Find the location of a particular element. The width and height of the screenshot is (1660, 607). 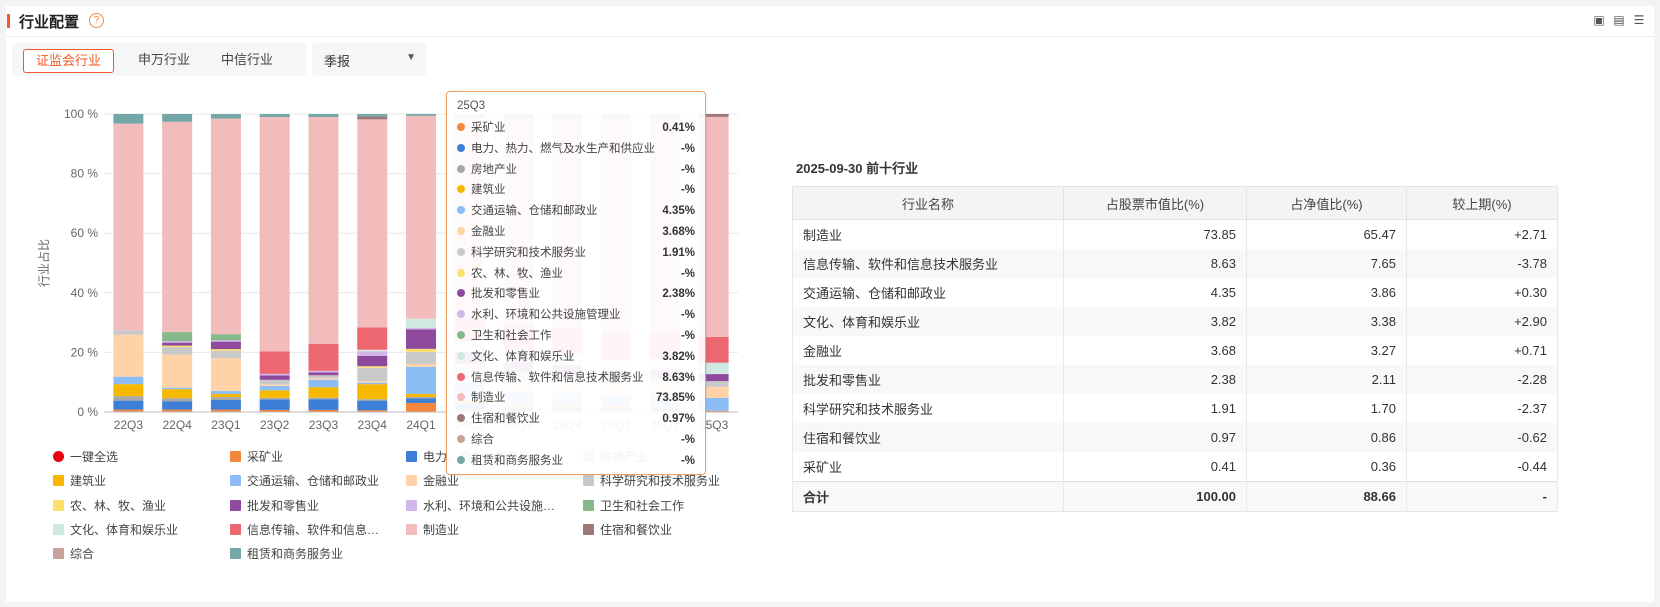

table-row: 交通运输、仓储和邮政业 4.35 3.86 +0.30 is located at coordinates (1175, 292).